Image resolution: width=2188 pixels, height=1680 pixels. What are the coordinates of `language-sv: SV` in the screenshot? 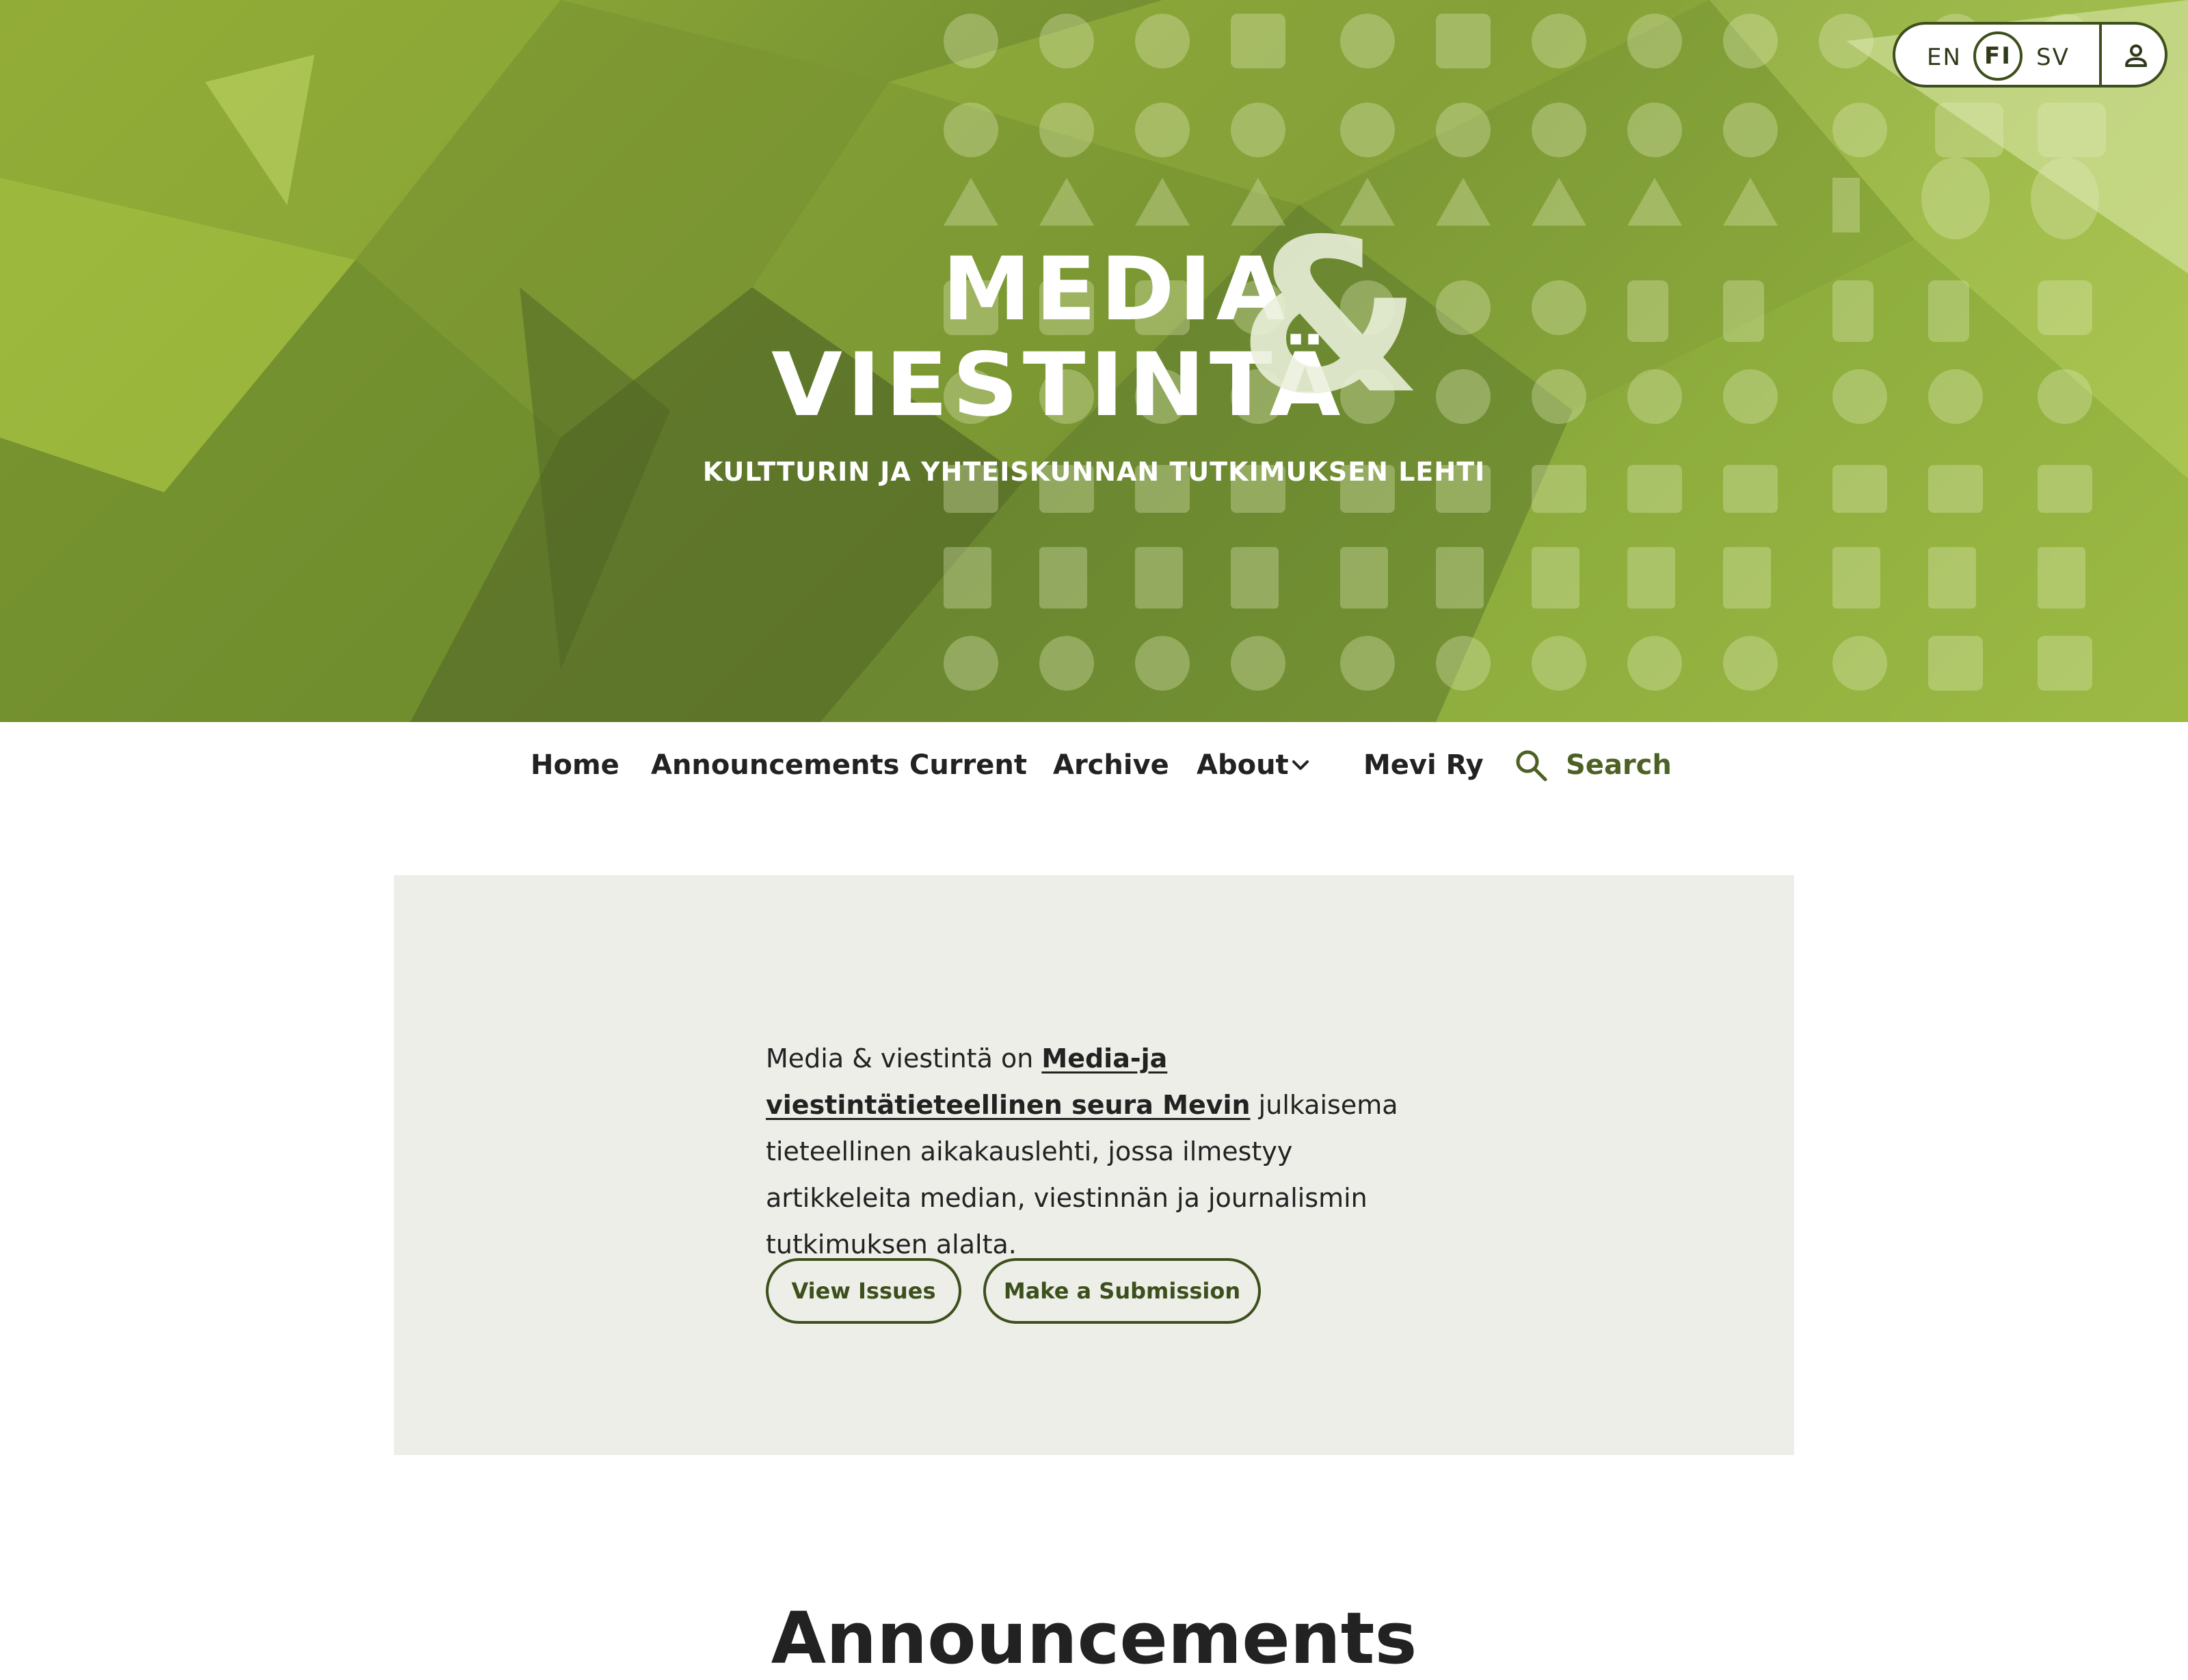 It's located at (2053, 57).